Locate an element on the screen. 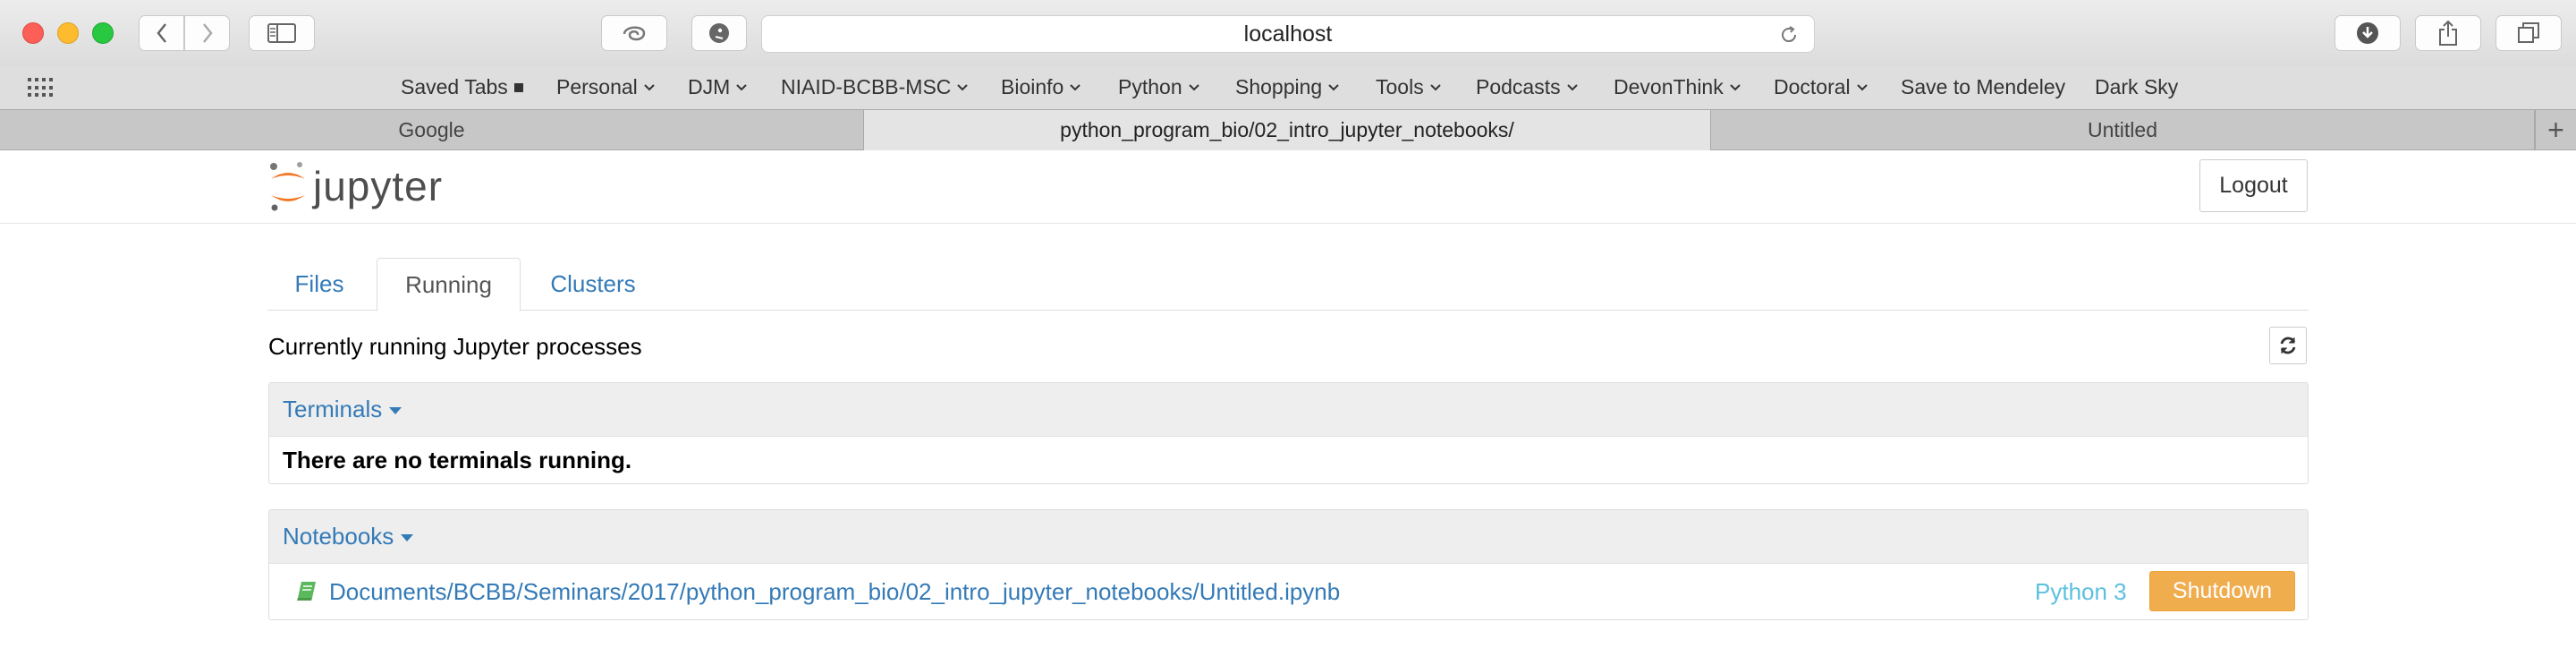 This screenshot has height=665, width=2576. bookmark-saved-tabs: Saved Tabs is located at coordinates (462, 87).